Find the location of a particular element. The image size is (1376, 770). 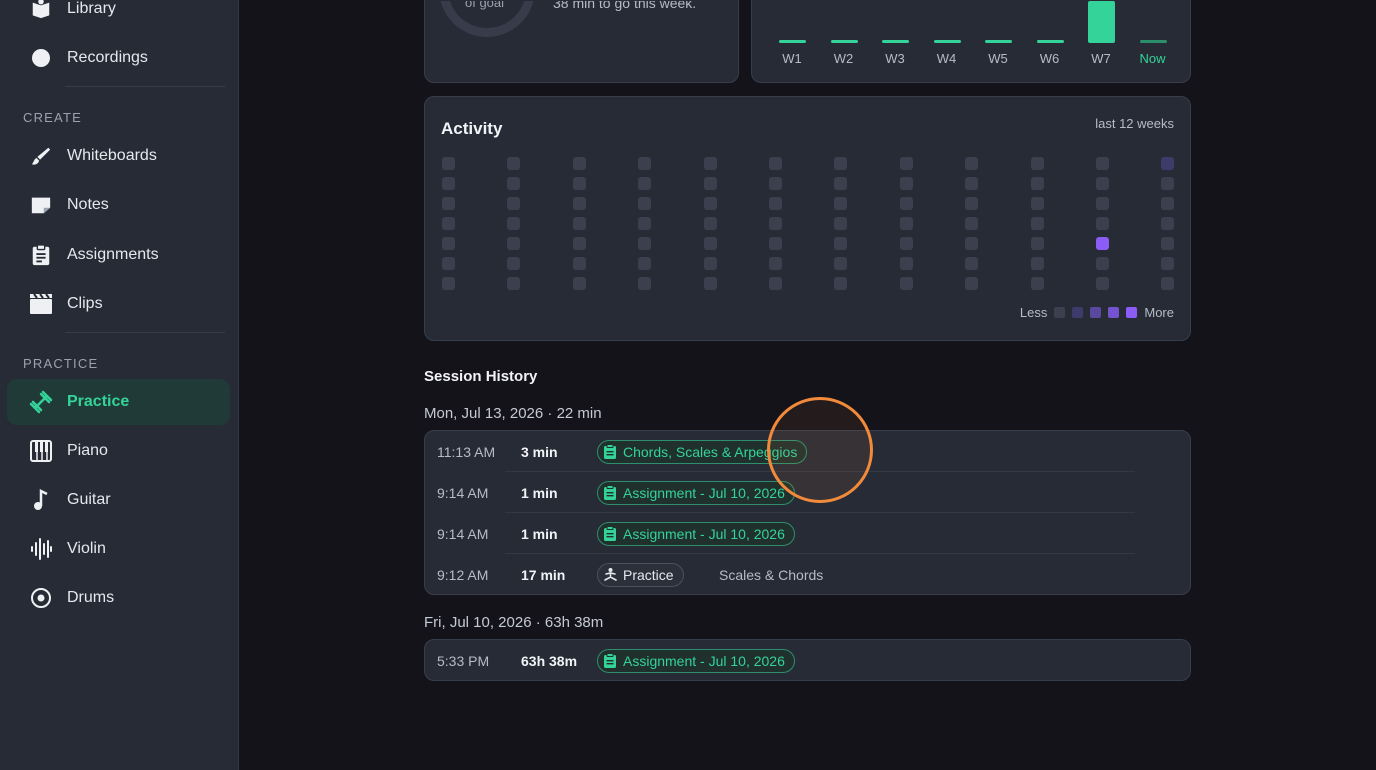

sidebar-item-guitar: Guitar is located at coordinates (118, 500).